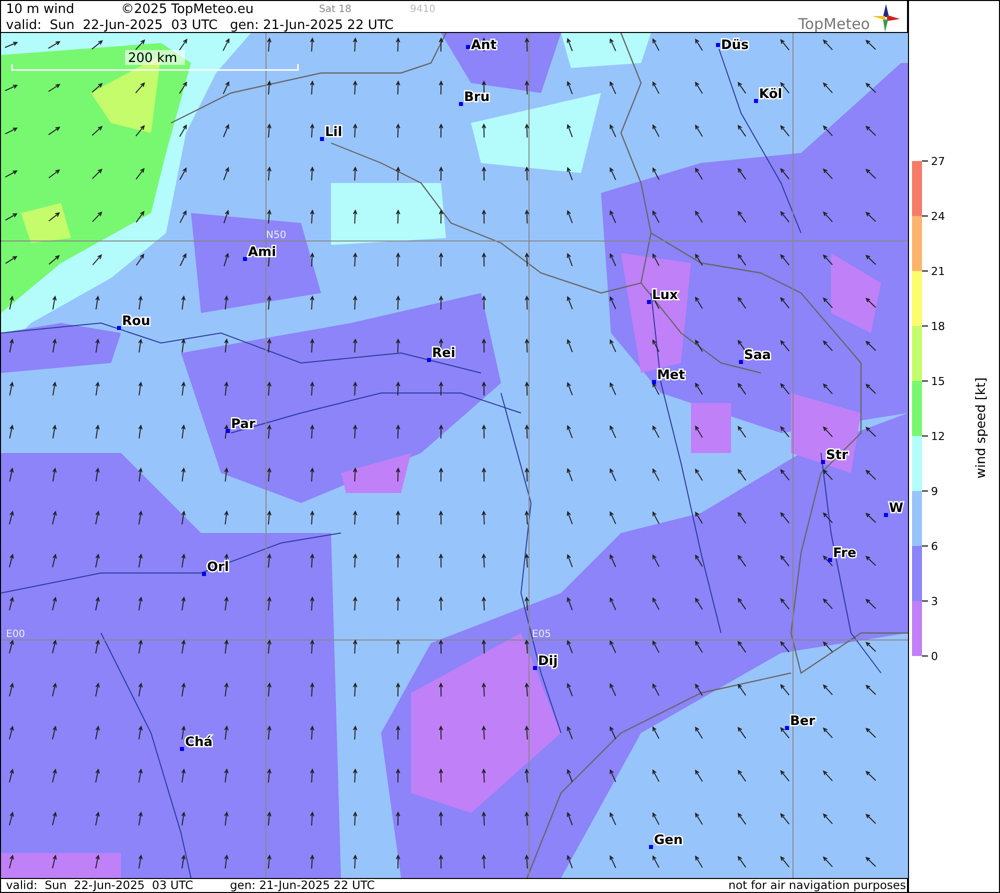 The image size is (1000, 893). Describe the element at coordinates (938, 381) in the screenshot. I see `tick-label: 15` at that location.